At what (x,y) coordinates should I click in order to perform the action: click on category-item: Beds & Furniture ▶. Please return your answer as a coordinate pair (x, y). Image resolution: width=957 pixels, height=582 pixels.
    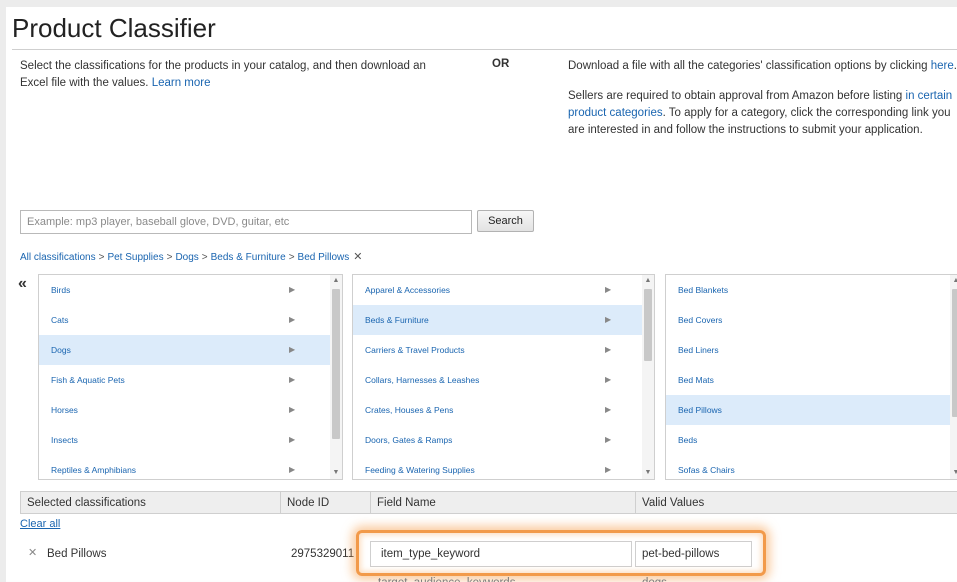
    Looking at the image, I should click on (503, 320).